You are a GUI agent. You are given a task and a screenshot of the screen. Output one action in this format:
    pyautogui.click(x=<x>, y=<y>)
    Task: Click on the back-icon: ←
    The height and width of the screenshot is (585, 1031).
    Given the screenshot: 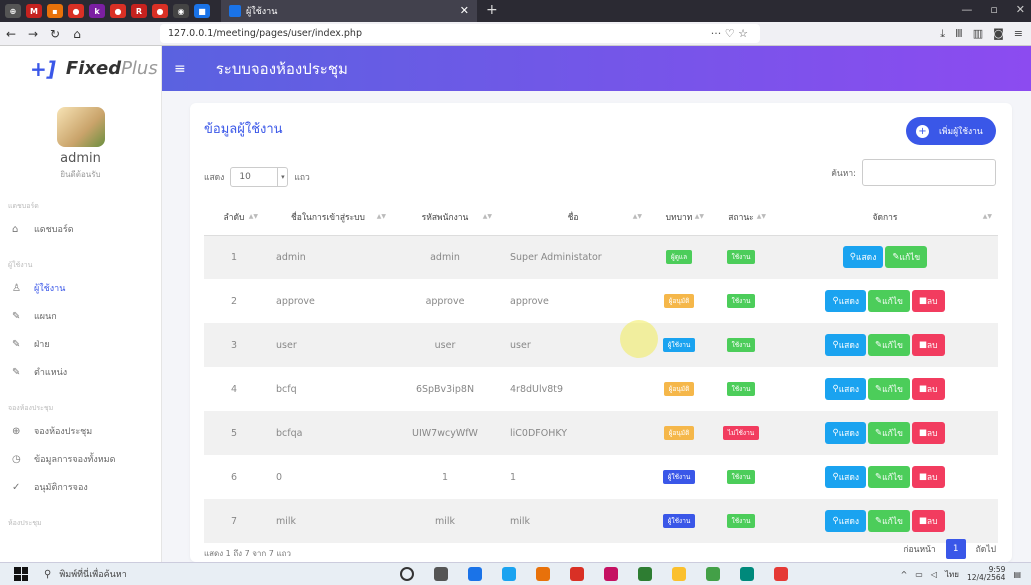 What is the action you would take?
    pyautogui.click(x=11, y=34)
    